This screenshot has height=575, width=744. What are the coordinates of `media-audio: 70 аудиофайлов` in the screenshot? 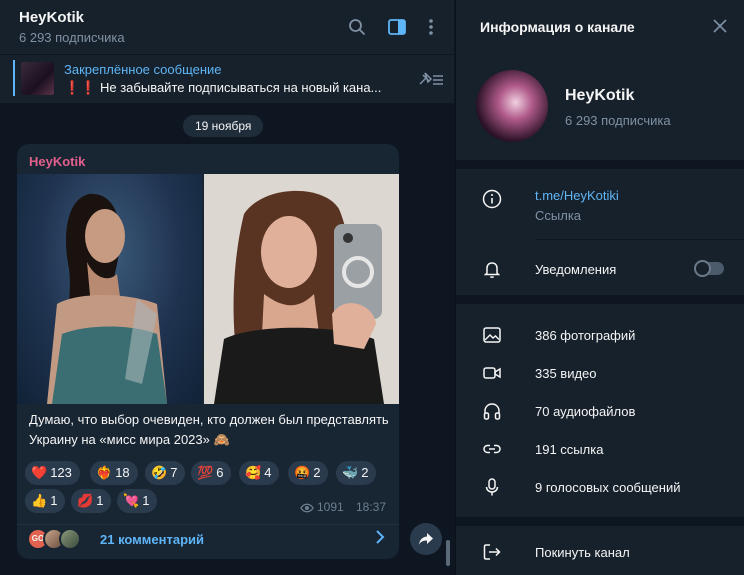 It's located at (585, 411).